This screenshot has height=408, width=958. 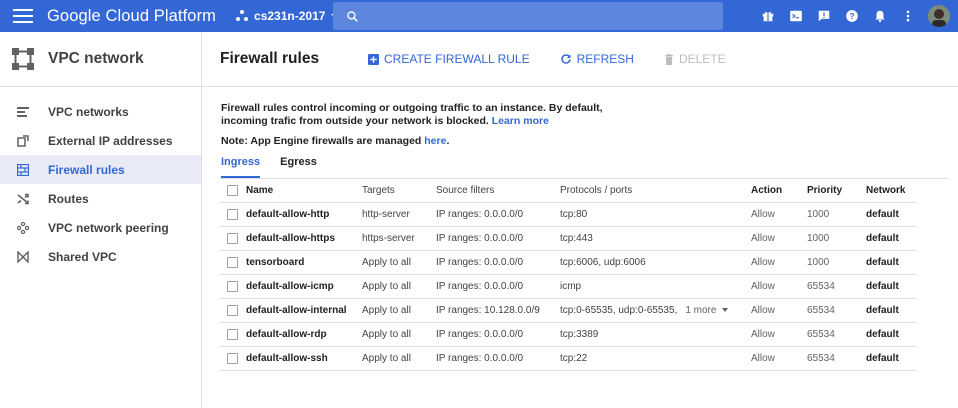 I want to click on sidebar-header: VPC network, so click(x=100, y=59).